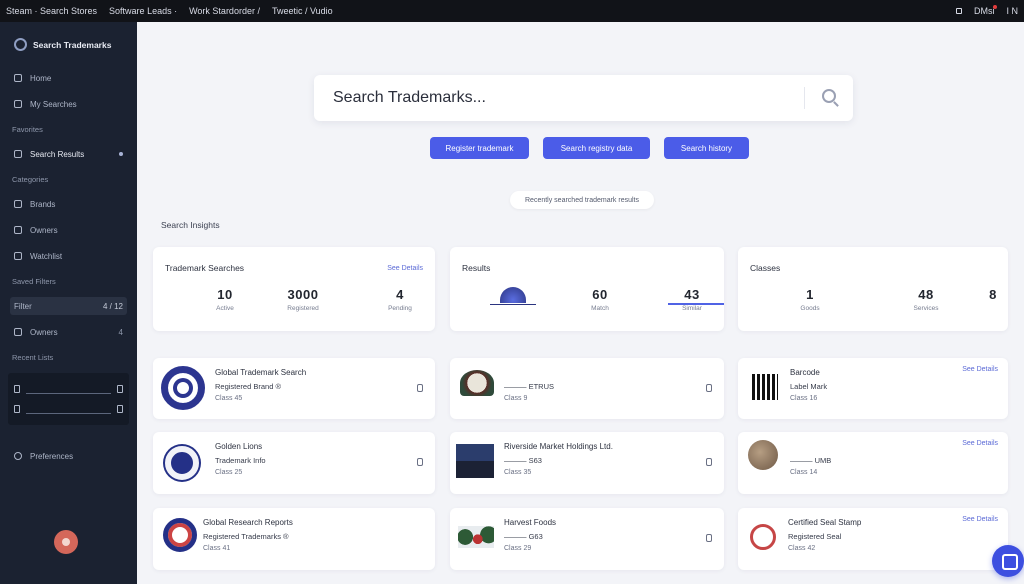 Image resolution: width=1024 pixels, height=584 pixels. Describe the element at coordinates (143, 11) in the screenshot. I see `top-menu-item: Software Leads ·` at that location.